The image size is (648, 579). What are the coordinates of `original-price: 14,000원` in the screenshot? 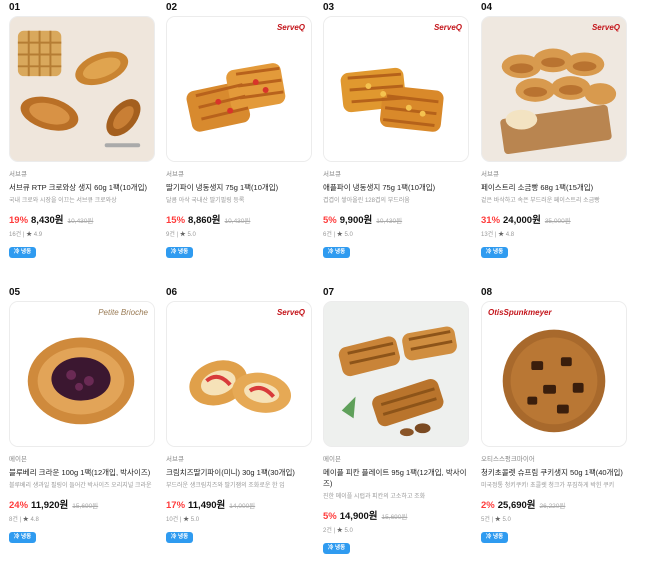 It's located at (242, 506).